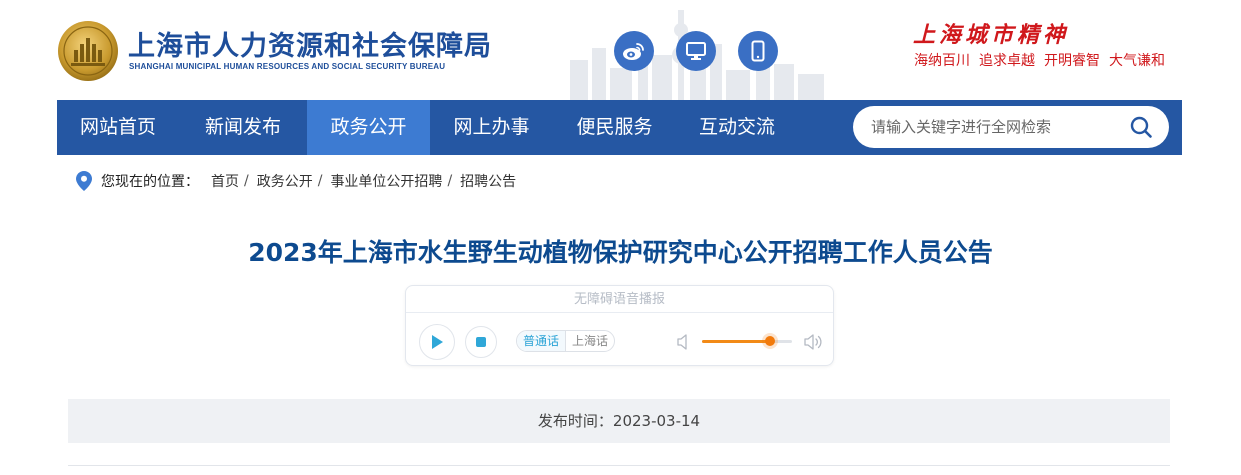 This screenshot has height=475, width=1241. I want to click on spirit-tag: 追求卓越, so click(1007, 61).